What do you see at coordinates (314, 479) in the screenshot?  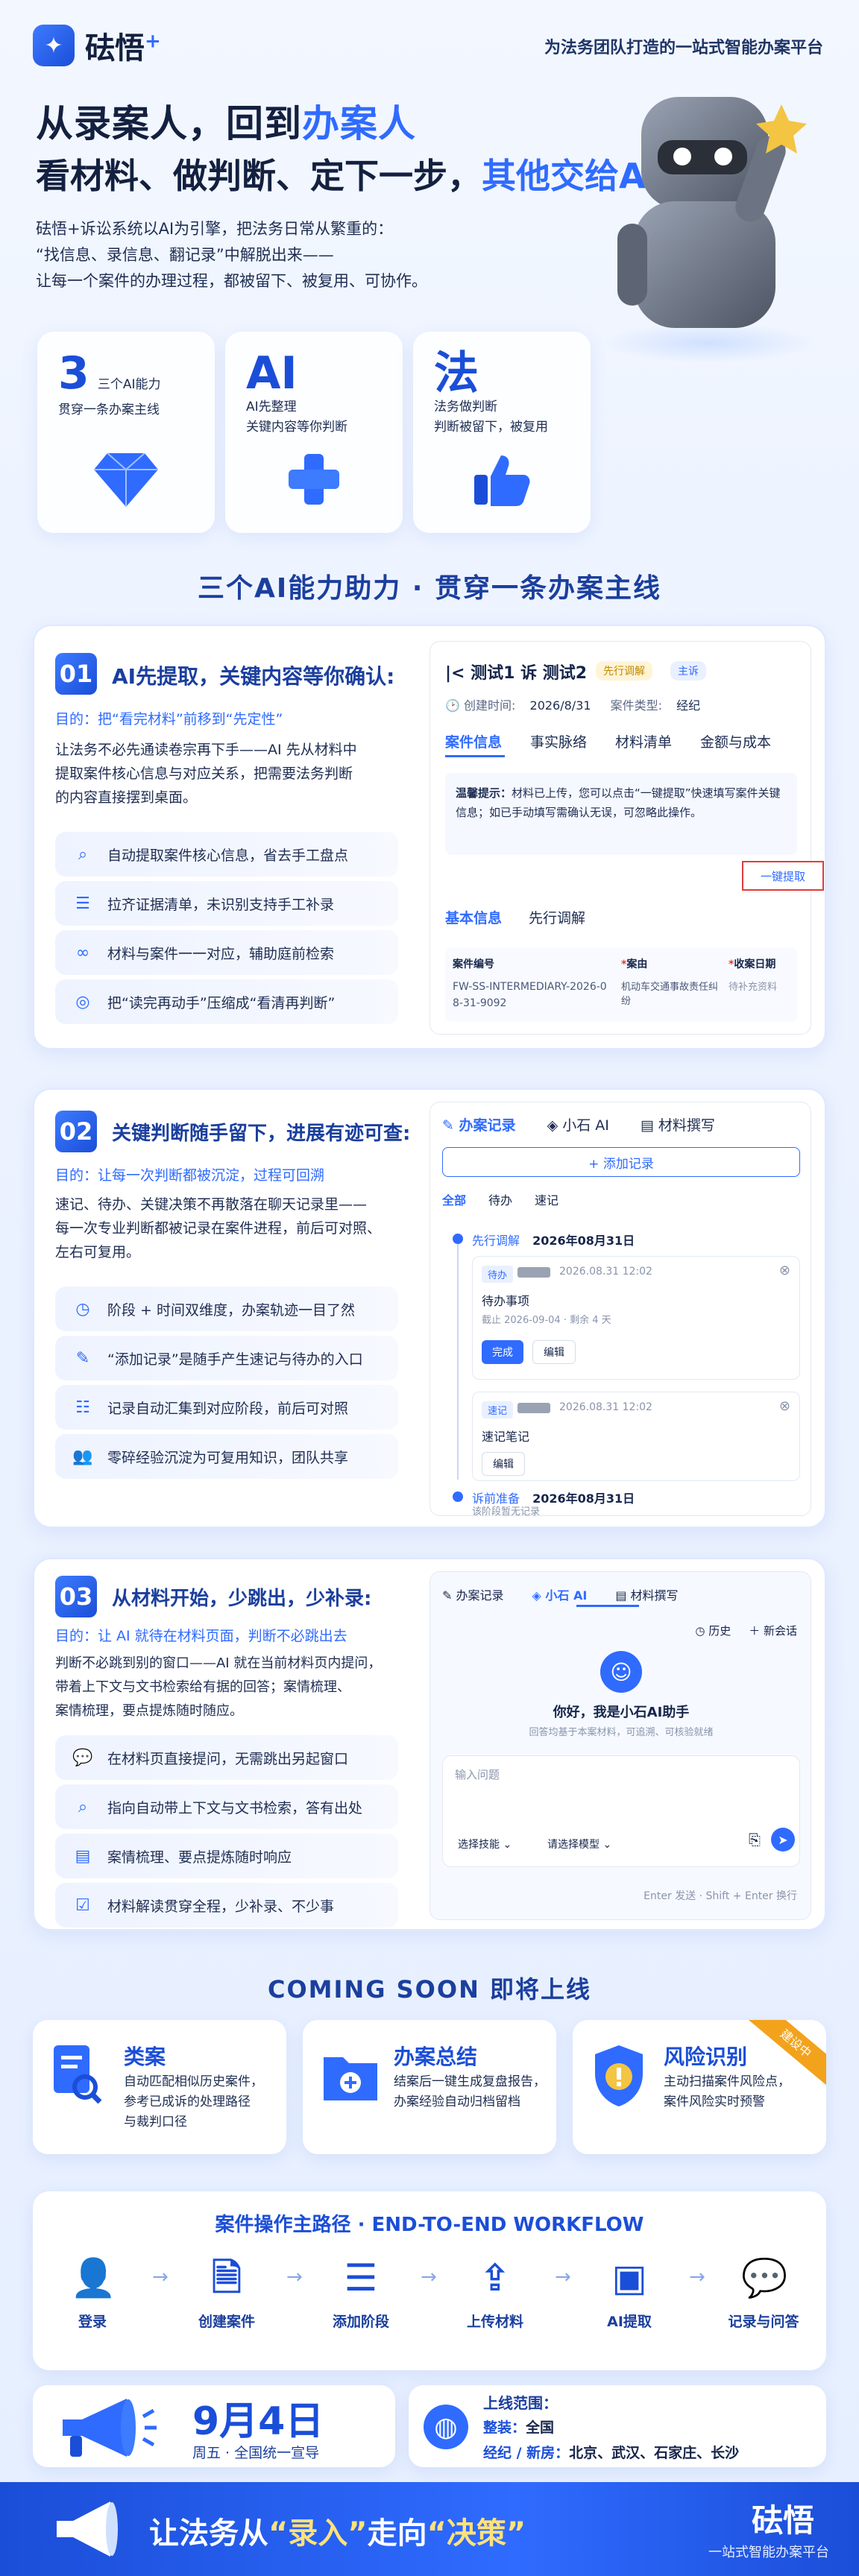 I see `plus-icon` at bounding box center [314, 479].